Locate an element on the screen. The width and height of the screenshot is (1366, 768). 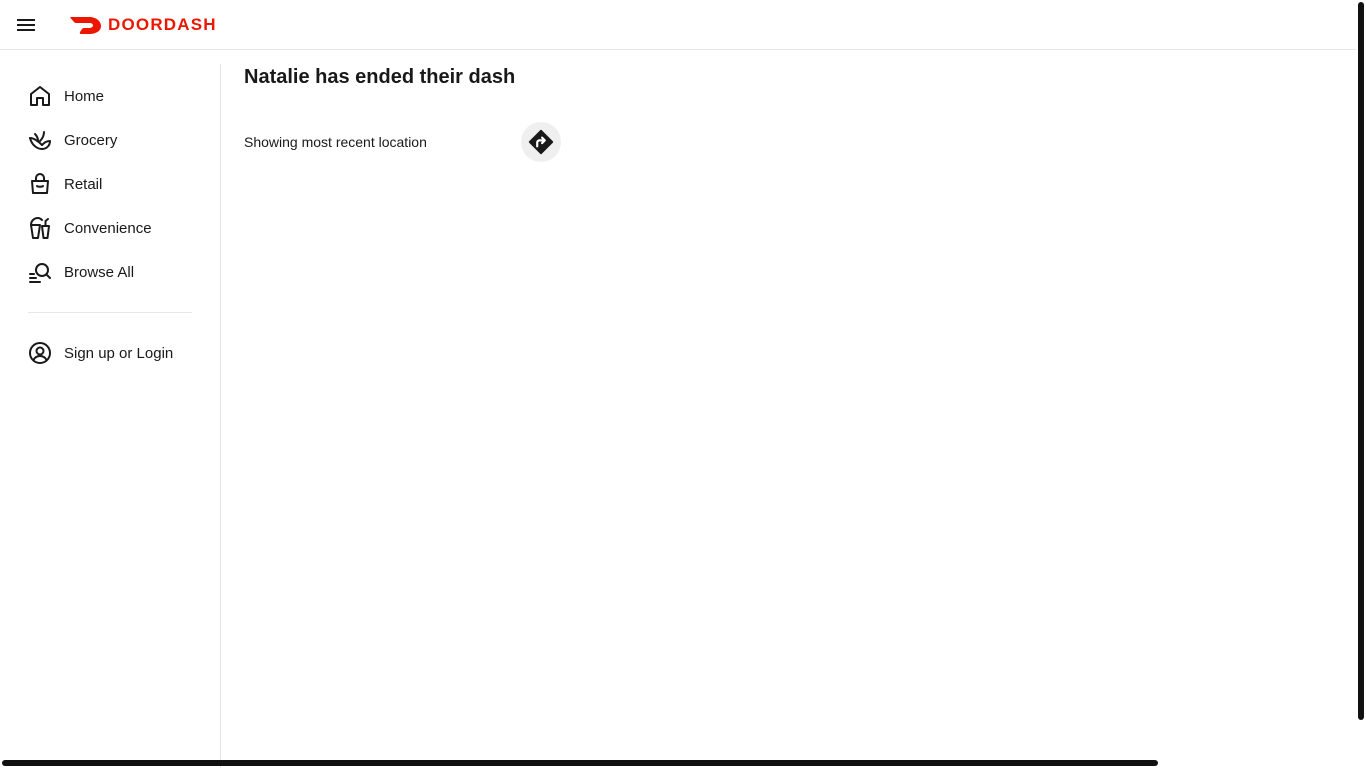
sidebar-item-convenience: Convenience is located at coordinates (113, 228).